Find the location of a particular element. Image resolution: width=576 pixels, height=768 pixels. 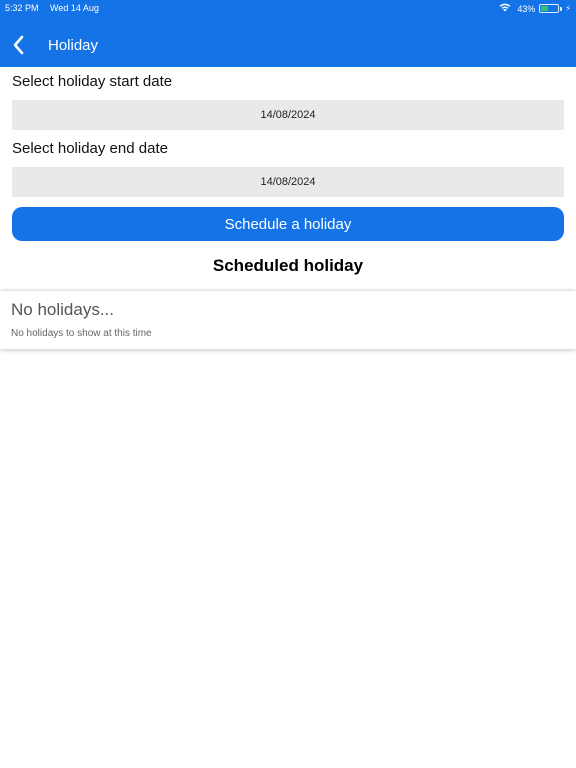

end-date-label: Select holiday end date is located at coordinates (90, 148).